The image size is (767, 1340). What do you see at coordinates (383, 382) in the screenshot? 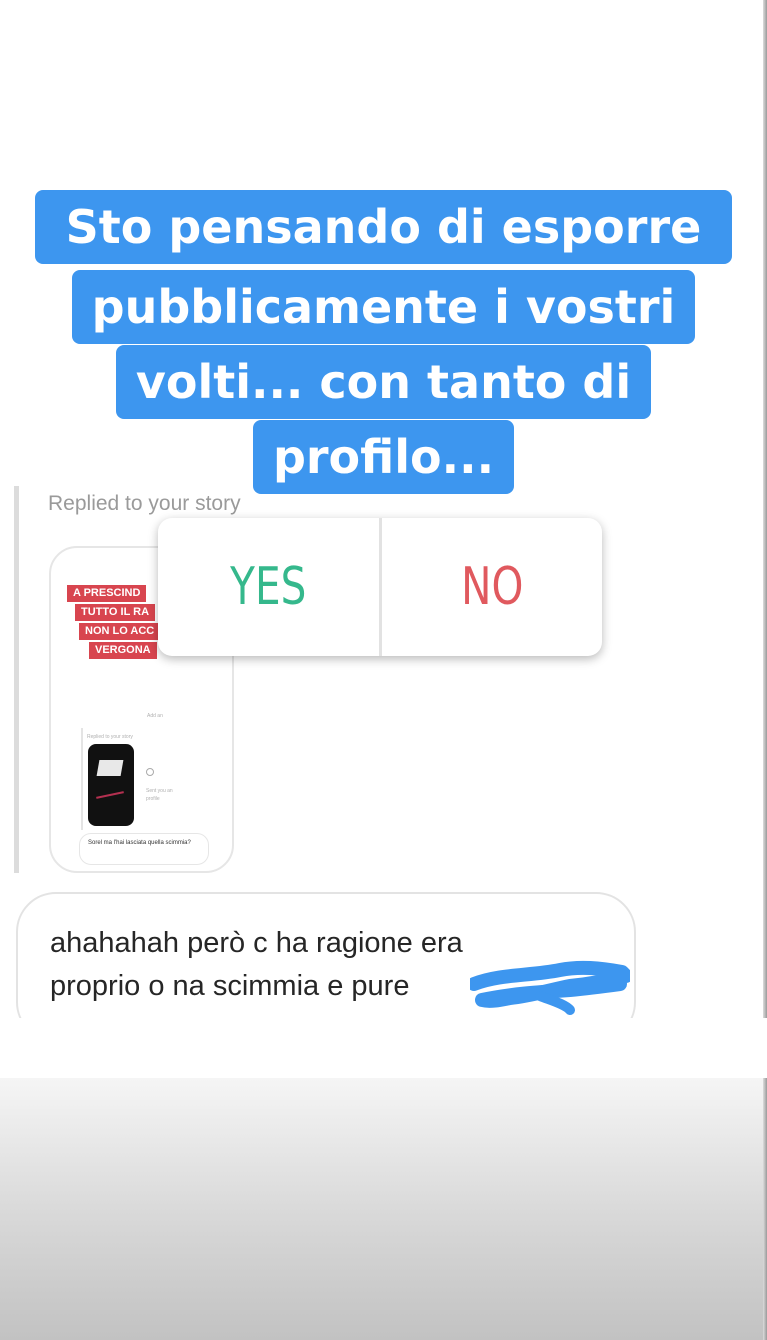
I see `story-caption-line: volti... con tanto di` at bounding box center [383, 382].